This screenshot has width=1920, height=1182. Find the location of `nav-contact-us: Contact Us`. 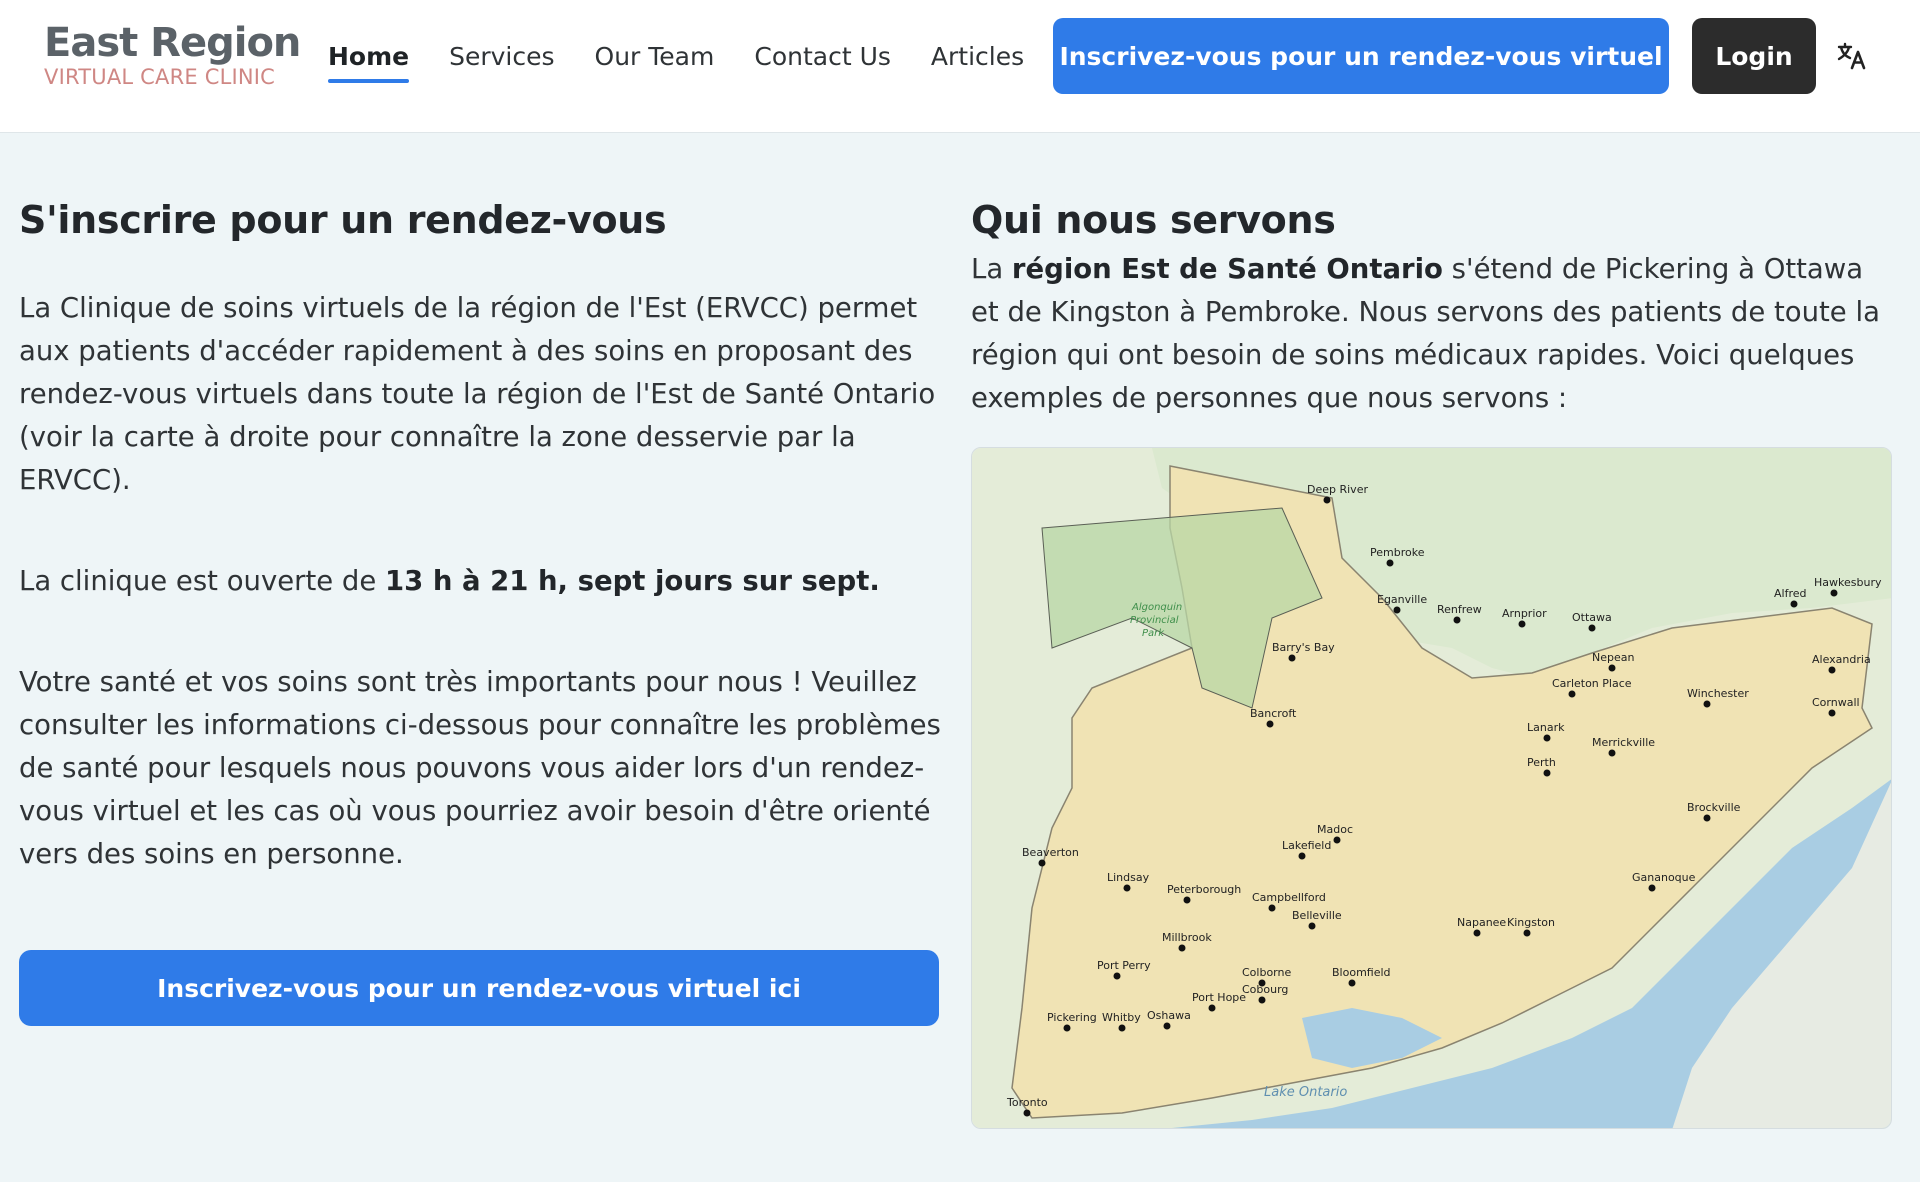

nav-contact-us: Contact Us is located at coordinates (822, 56).